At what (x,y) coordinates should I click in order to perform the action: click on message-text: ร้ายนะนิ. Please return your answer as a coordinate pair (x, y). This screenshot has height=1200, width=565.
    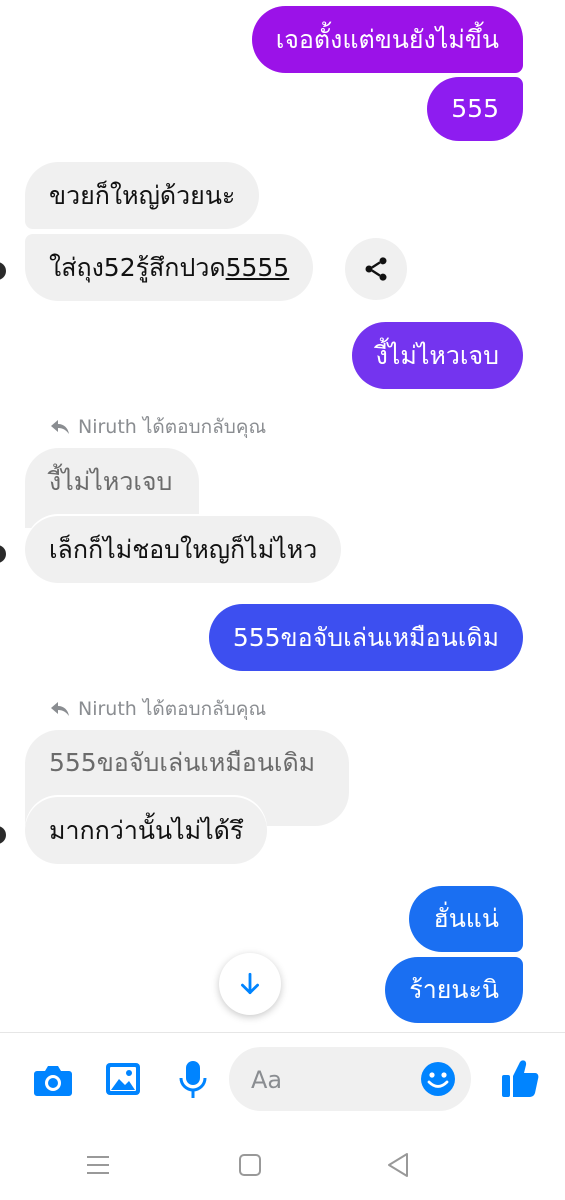
    Looking at the image, I should click on (454, 989).